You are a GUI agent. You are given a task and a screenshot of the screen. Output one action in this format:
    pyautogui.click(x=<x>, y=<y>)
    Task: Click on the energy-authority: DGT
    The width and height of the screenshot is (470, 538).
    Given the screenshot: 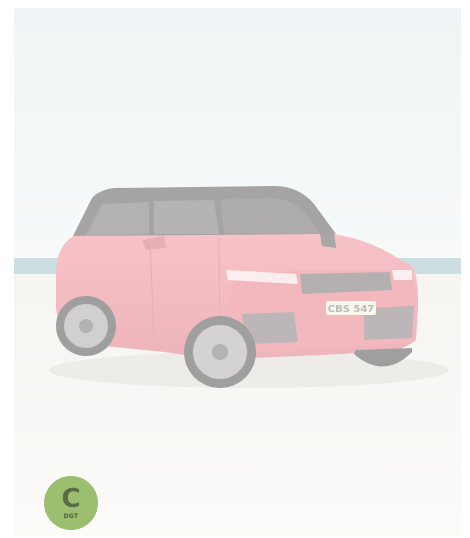 What is the action you would take?
    pyautogui.click(x=71, y=516)
    